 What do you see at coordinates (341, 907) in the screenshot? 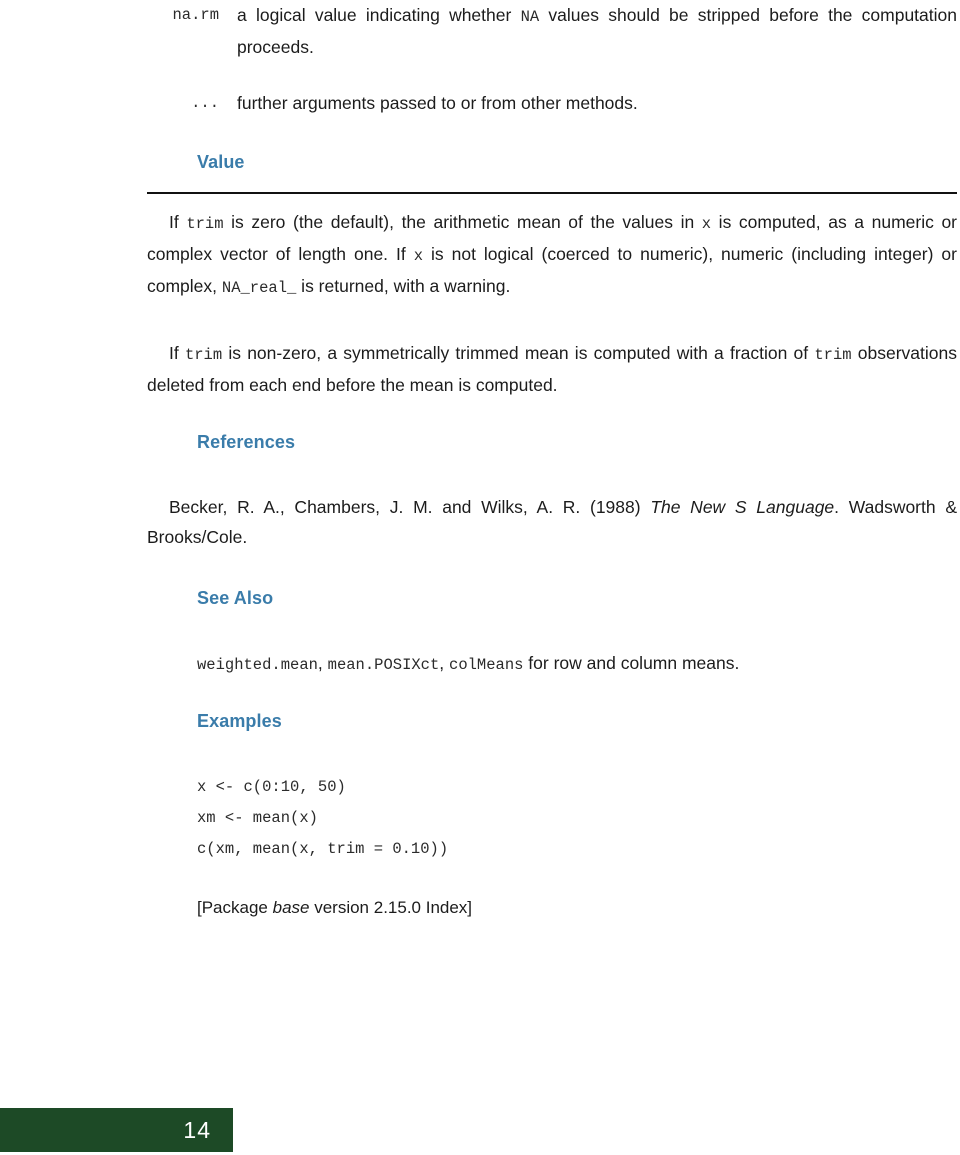
I see `package-footer-middle: version` at bounding box center [341, 907].